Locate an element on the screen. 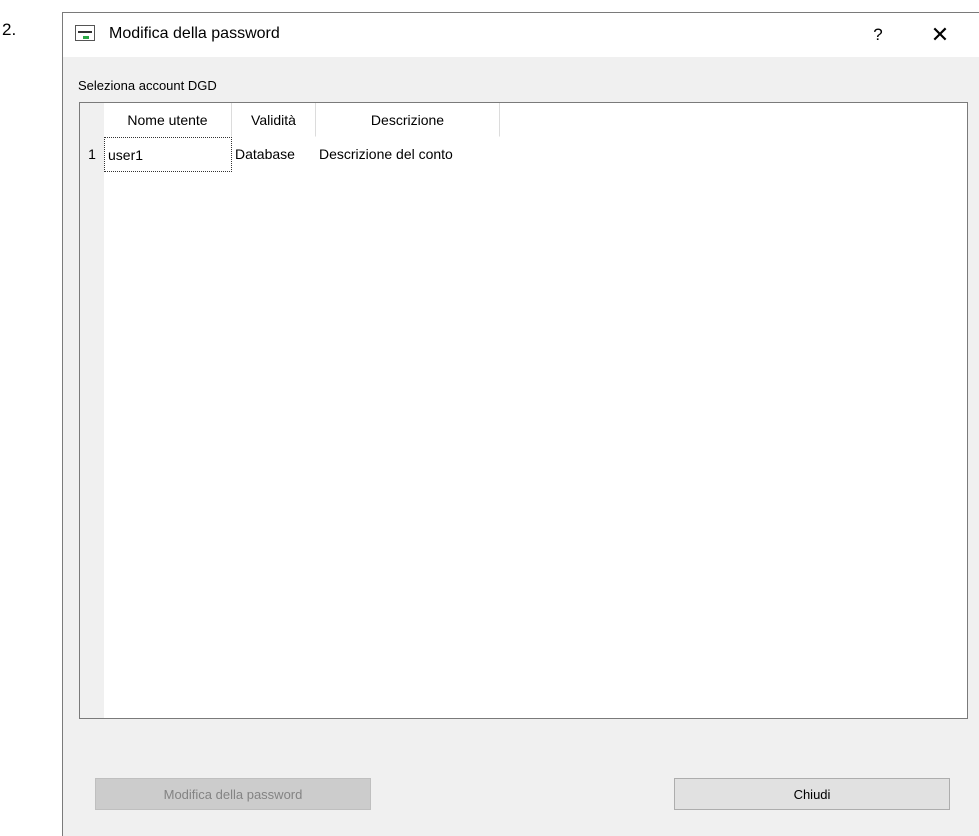 The image size is (979, 836). close-window-button: ✕ is located at coordinates (940, 35).